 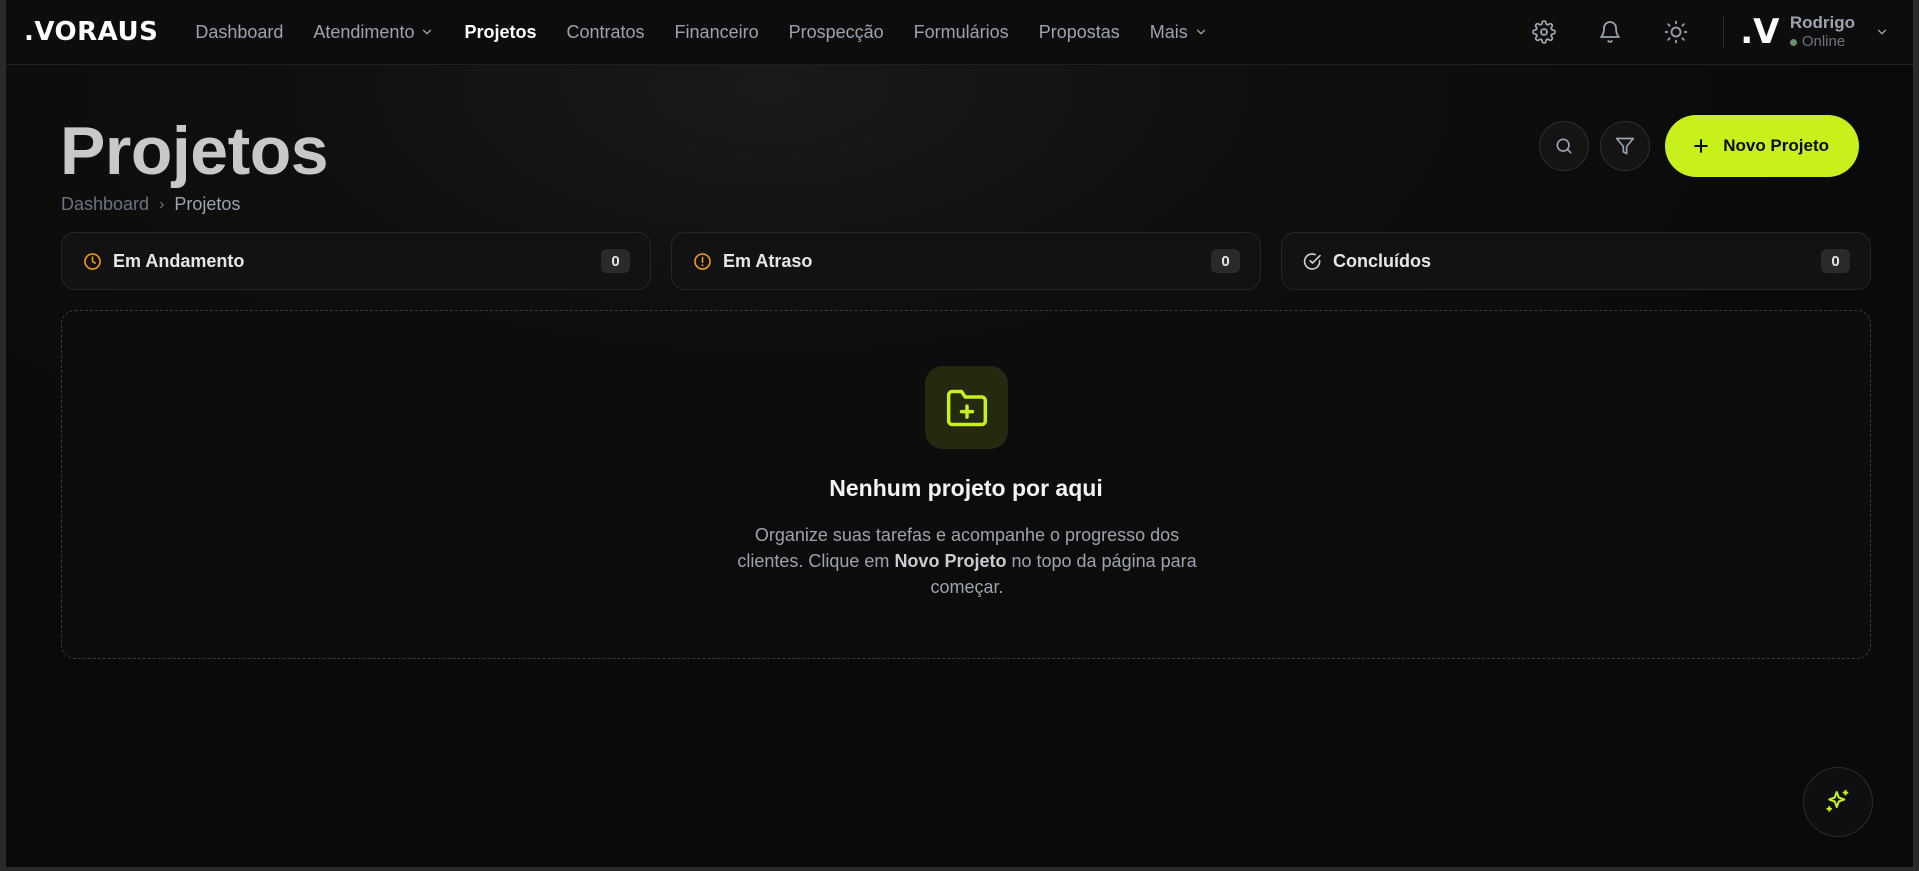 I want to click on filter-icon, so click(x=1625, y=146).